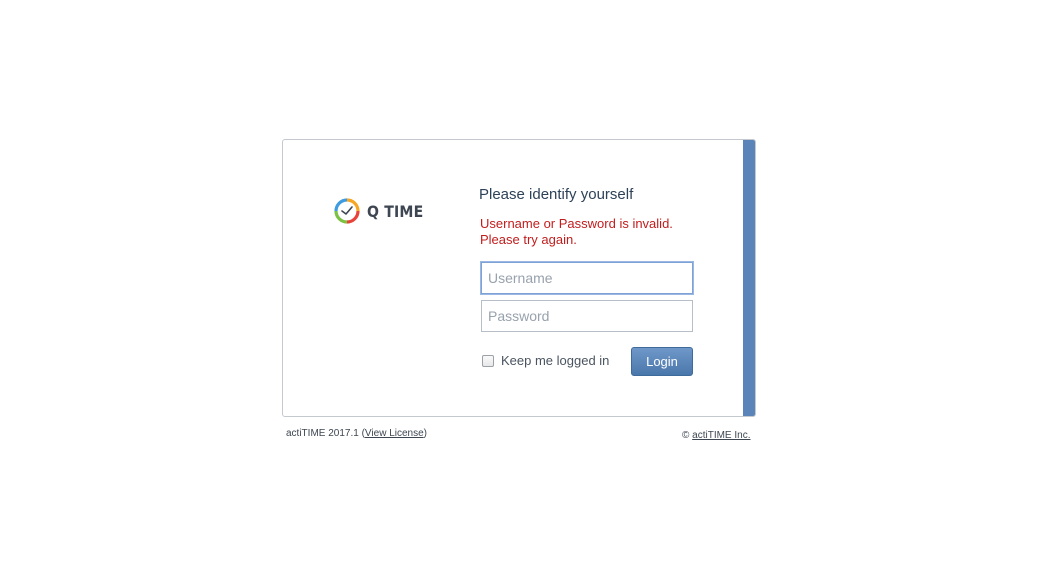 The image size is (1040, 583). What do you see at coordinates (395, 211) in the screenshot?
I see `brand-name: Q TIME` at bounding box center [395, 211].